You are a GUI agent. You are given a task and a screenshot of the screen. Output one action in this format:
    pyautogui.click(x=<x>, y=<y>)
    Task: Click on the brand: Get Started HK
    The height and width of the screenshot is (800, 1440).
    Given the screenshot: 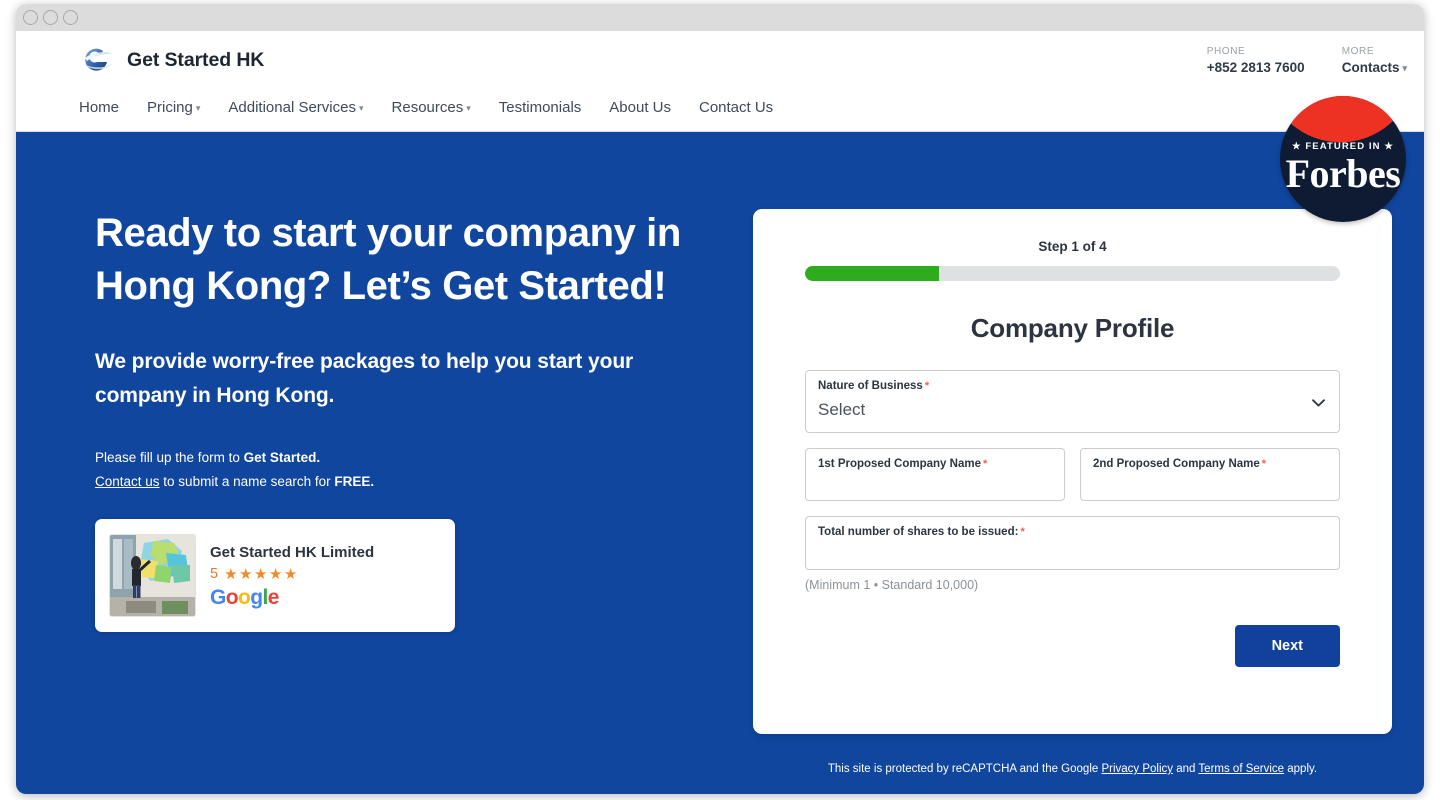 What is the action you would take?
    pyautogui.click(x=171, y=60)
    